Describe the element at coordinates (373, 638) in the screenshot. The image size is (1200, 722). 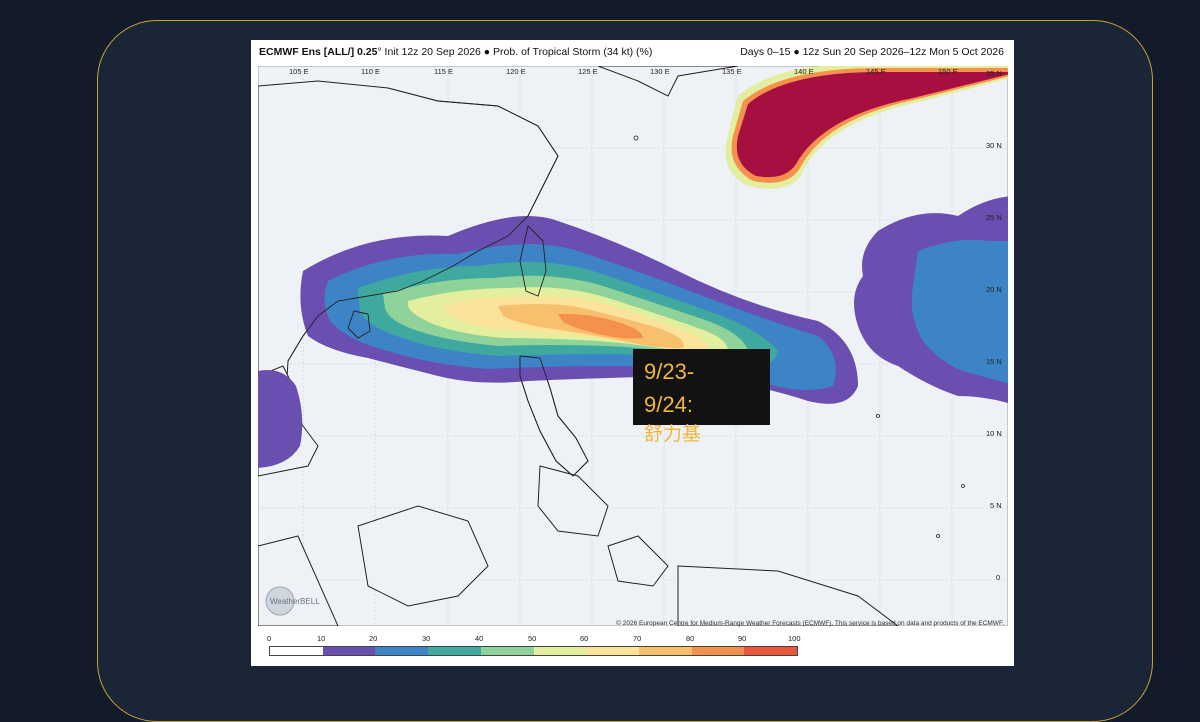
I see `colorbar-tick: 20` at that location.